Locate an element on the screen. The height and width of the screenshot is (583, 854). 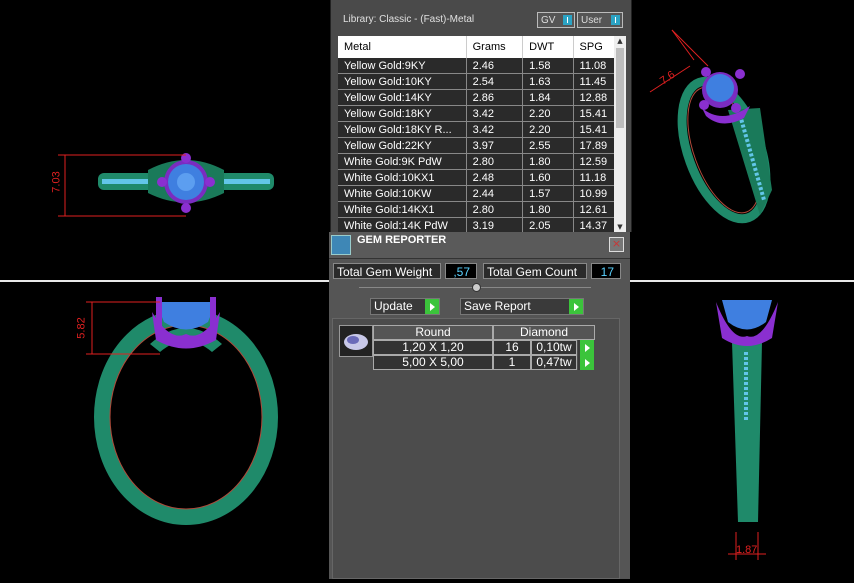
gv-toggle-label: GV is located at coordinates (548, 20).